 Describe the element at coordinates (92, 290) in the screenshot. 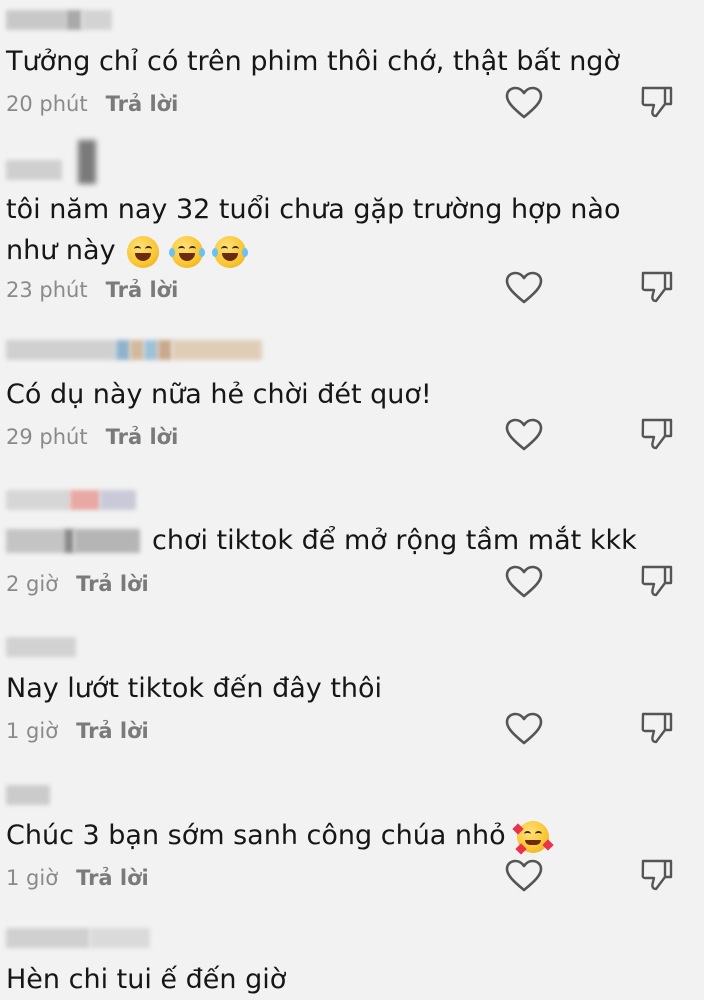

I see `comment-meta: 23 phút Trả lời` at that location.